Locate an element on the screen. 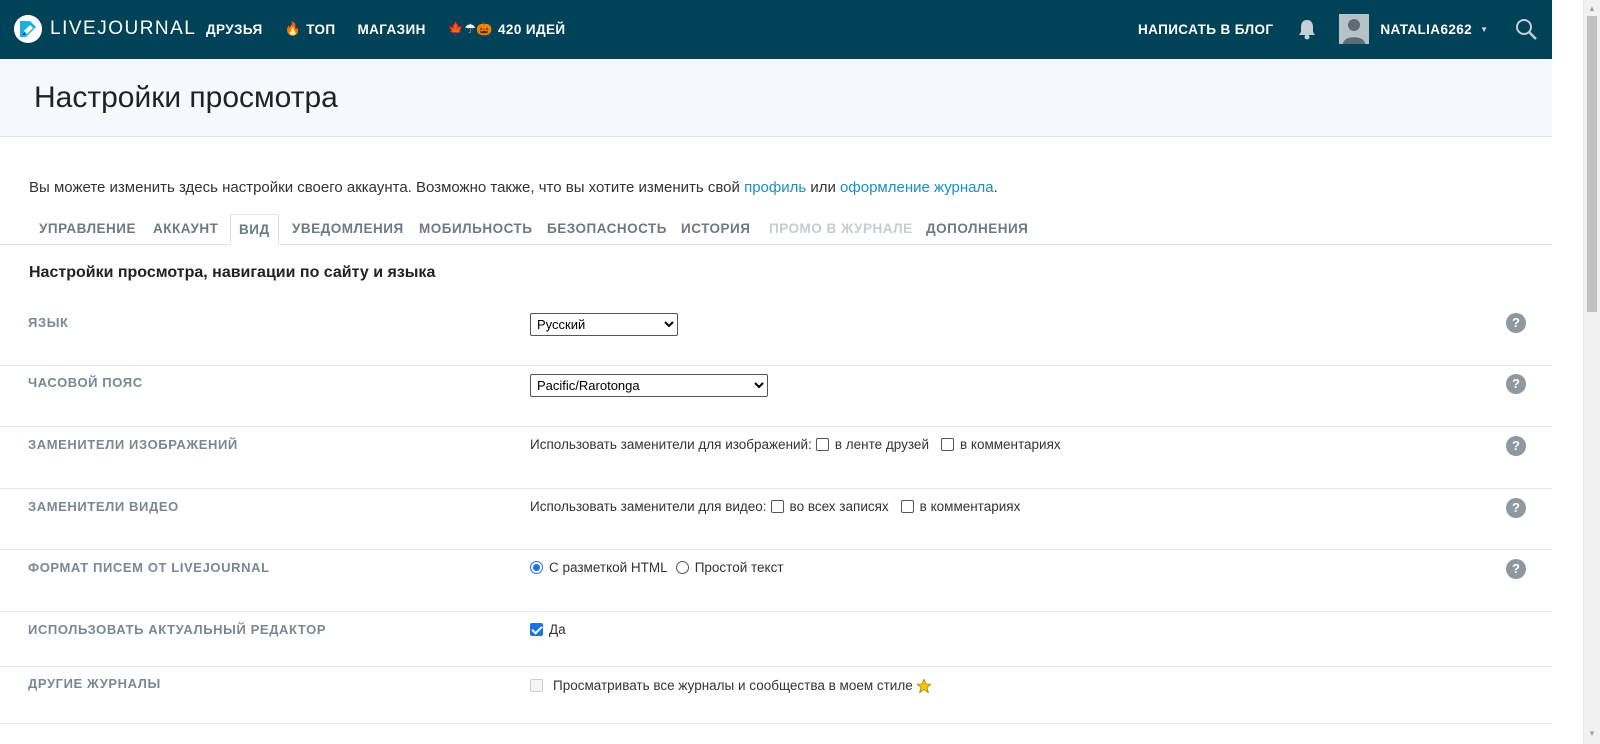 The width and height of the screenshot is (1600, 744). nav-shop-label: МАГАЗИН is located at coordinates (391, 29).